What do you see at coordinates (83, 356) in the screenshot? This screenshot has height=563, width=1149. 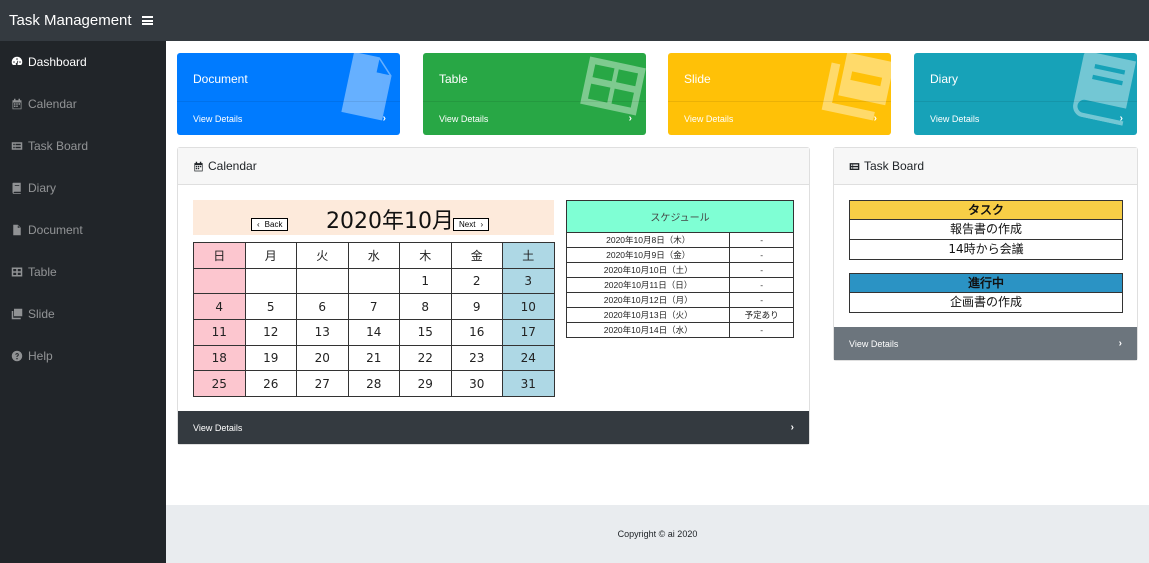 I see `sidebar-item-help: Help` at bounding box center [83, 356].